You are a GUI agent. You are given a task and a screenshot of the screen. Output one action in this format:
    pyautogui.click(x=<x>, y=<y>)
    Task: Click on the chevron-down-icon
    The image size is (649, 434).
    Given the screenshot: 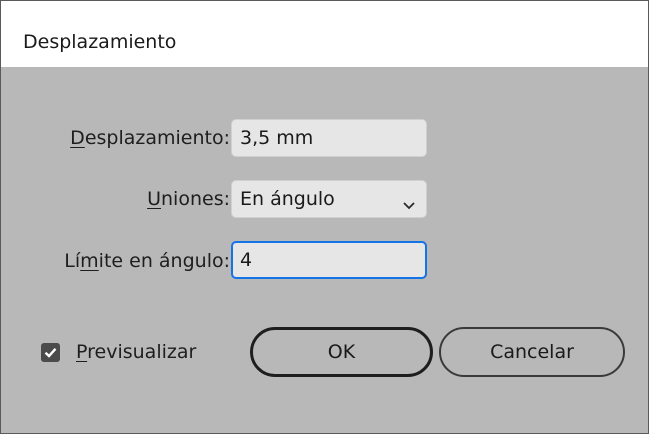 What is the action you would take?
    pyautogui.click(x=409, y=200)
    